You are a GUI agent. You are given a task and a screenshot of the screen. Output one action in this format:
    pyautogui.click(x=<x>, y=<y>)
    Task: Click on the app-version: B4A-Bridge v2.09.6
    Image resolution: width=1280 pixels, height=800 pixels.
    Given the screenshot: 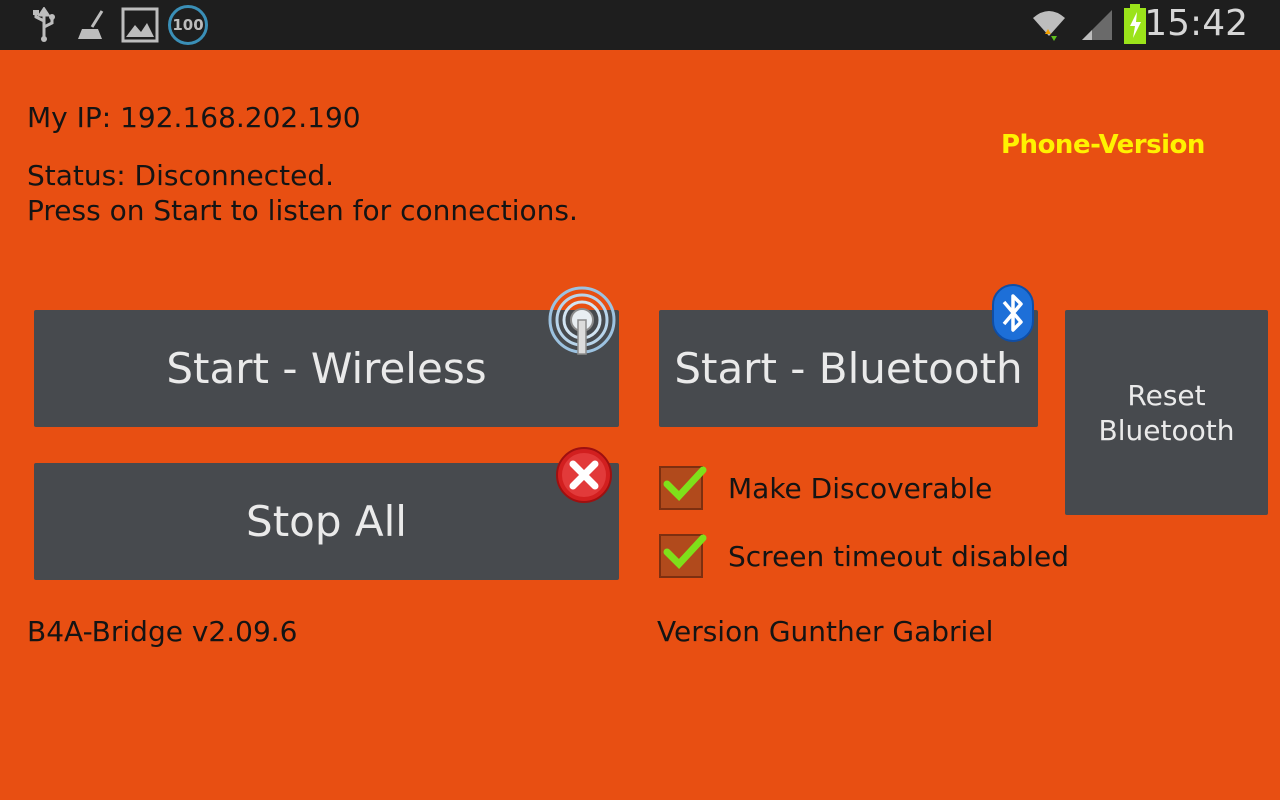 What is the action you would take?
    pyautogui.click(x=162, y=631)
    